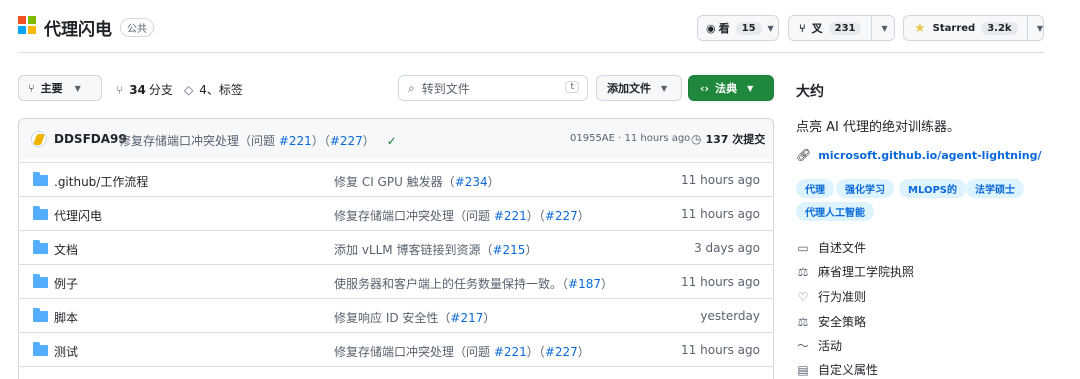 This screenshot has width=1080, height=379. What do you see at coordinates (221, 90) in the screenshot?
I see `tags-label: 4、标签` at bounding box center [221, 90].